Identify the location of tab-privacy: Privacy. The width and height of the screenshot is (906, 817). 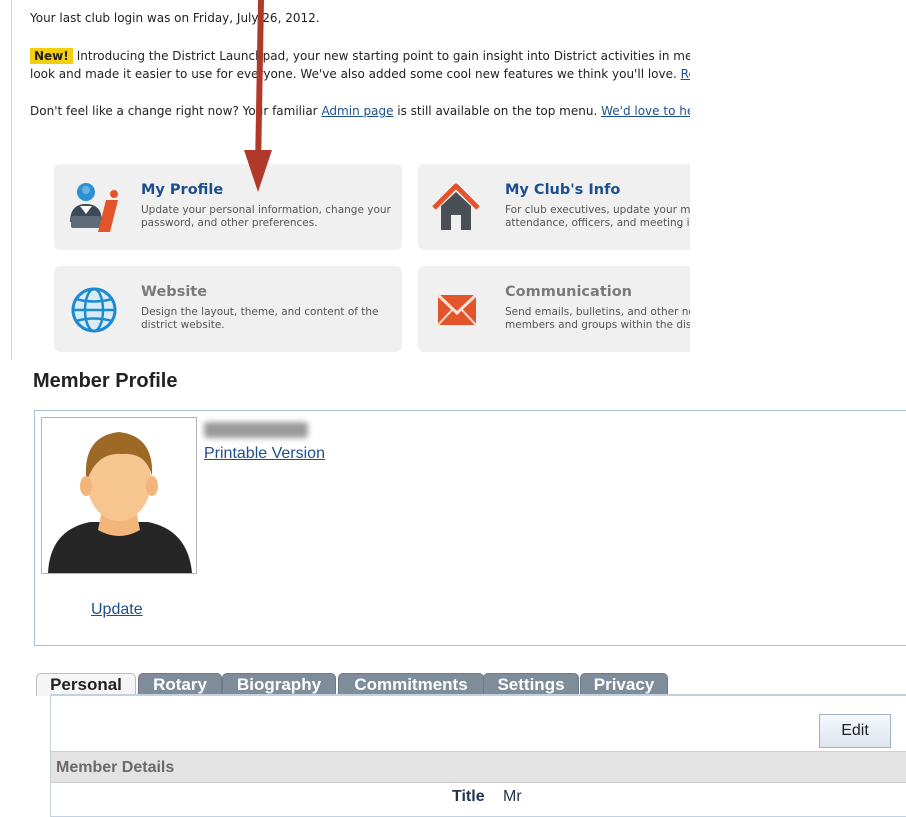
(624, 684).